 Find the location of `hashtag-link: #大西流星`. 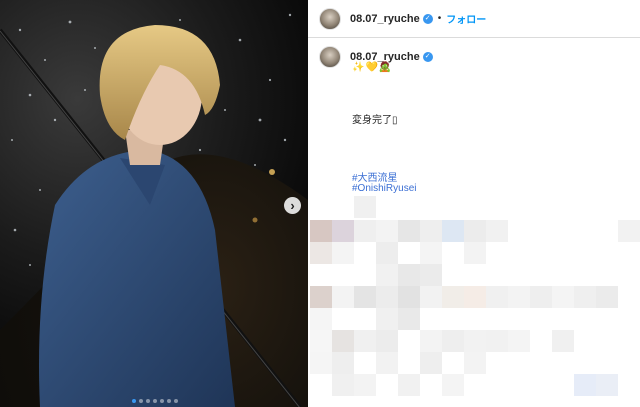

hashtag-link: #大西流星 is located at coordinates (375, 176).